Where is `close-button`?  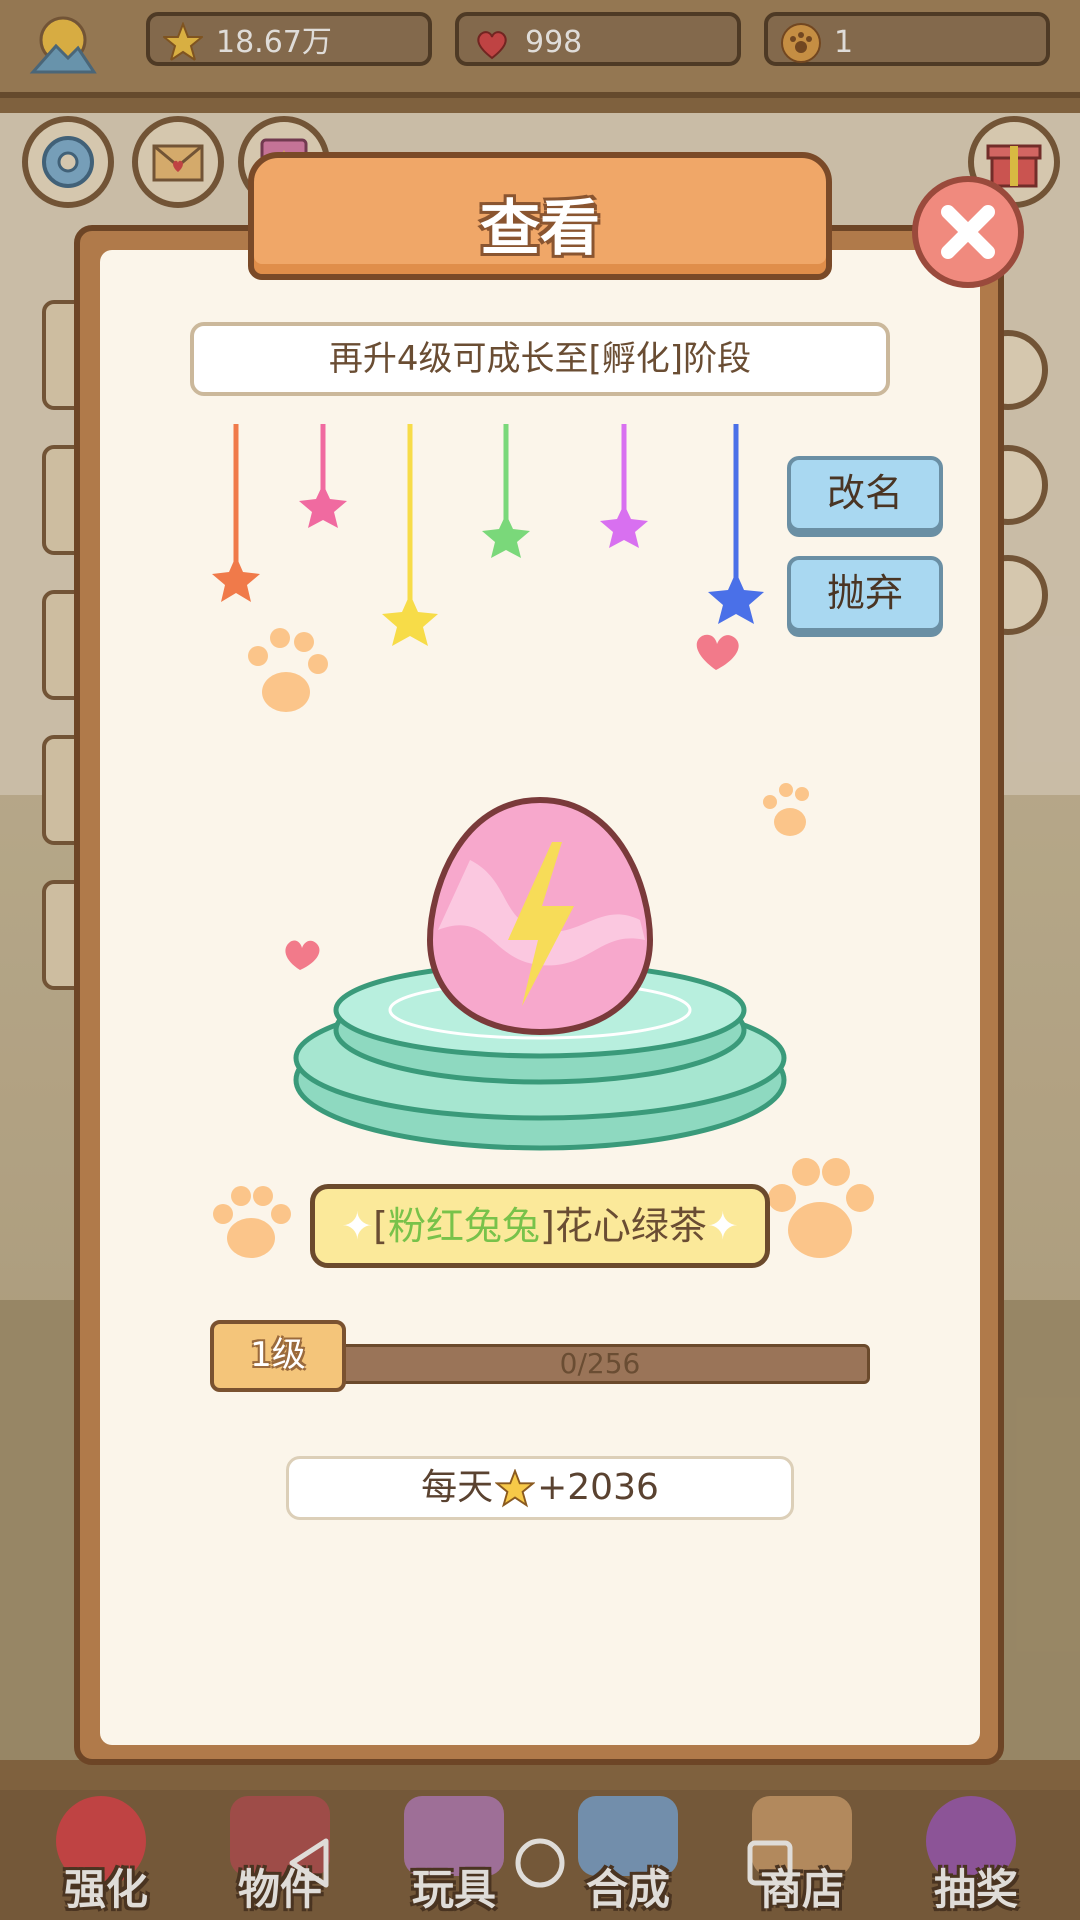 close-button is located at coordinates (968, 232).